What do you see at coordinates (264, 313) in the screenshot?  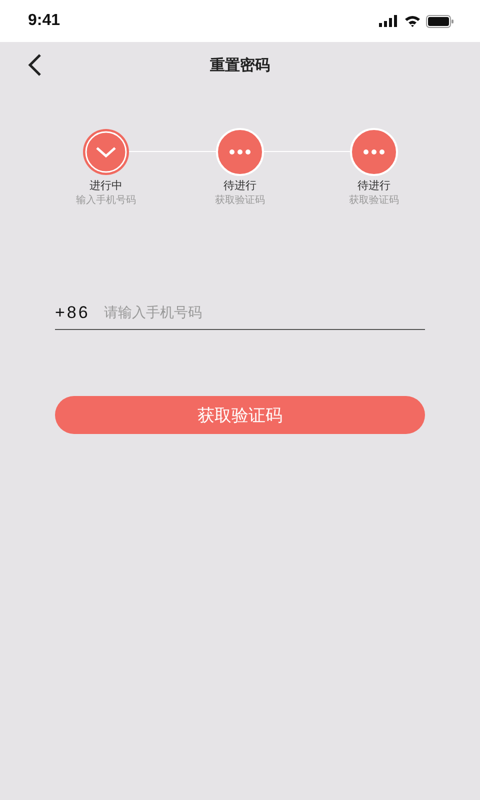 I see `phone-input: 请输入手机号码` at bounding box center [264, 313].